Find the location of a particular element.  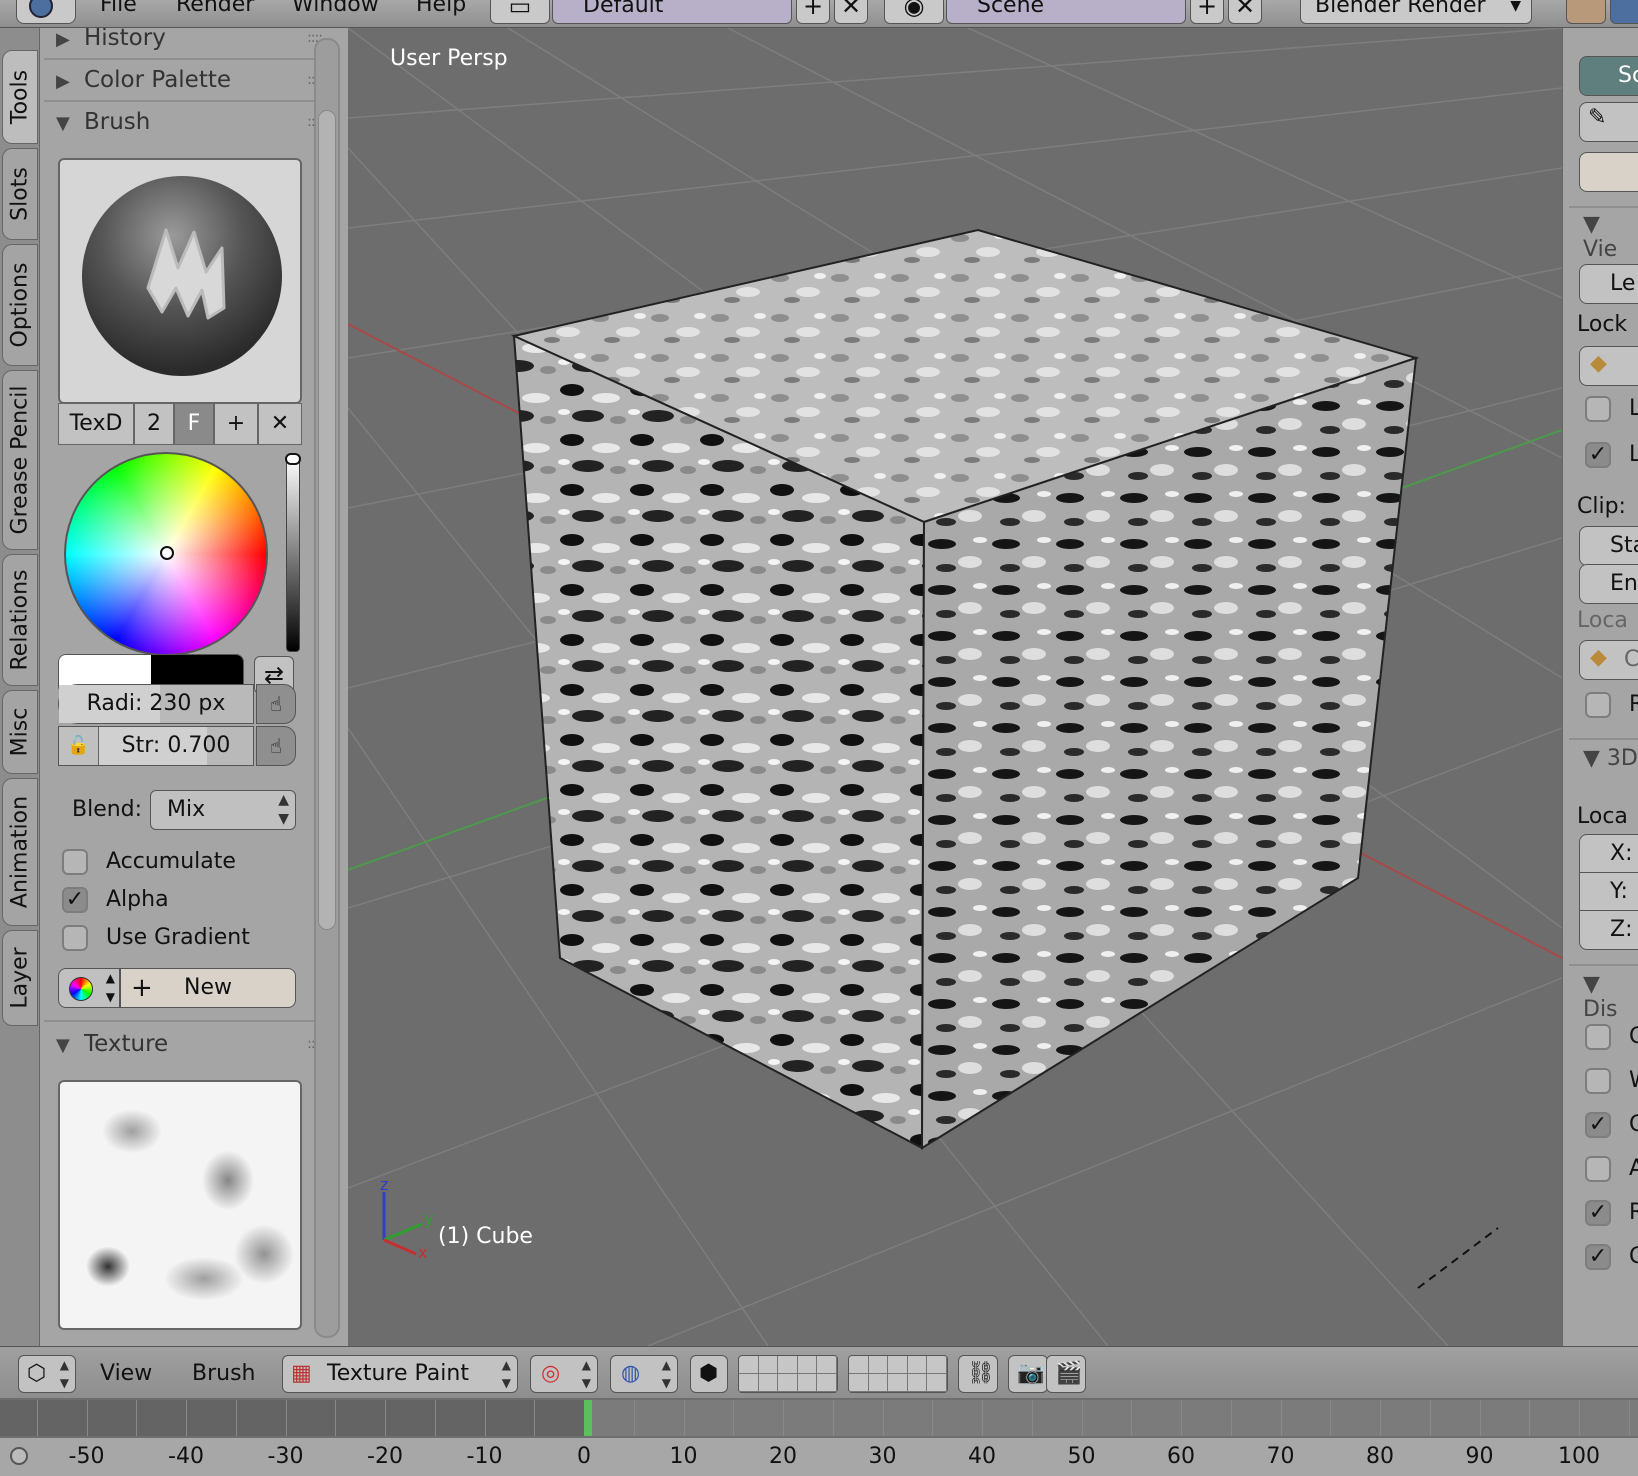

radius-field: Radi: 230 px is located at coordinates (156, 704).